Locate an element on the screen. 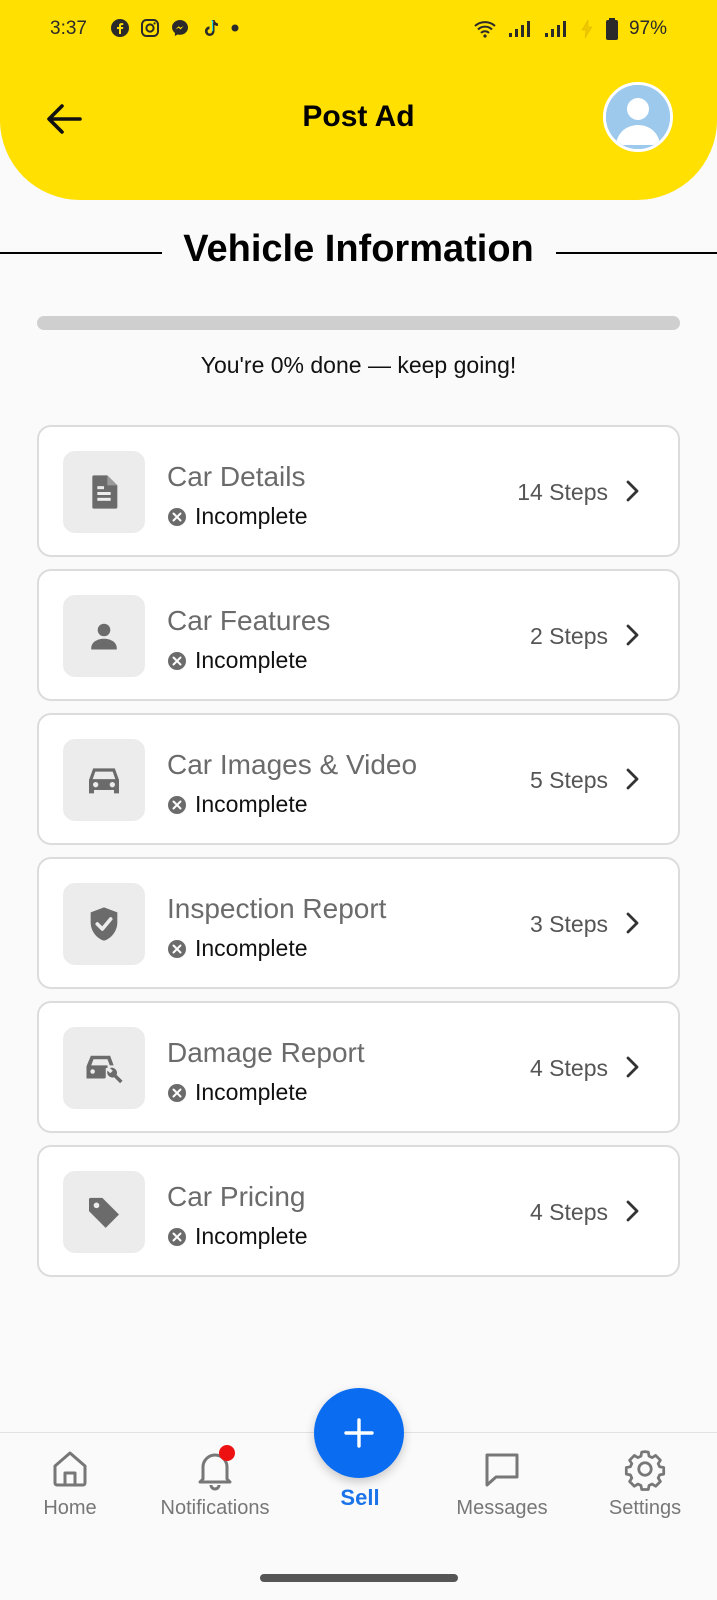  facebook-icon is located at coordinates (120, 28).